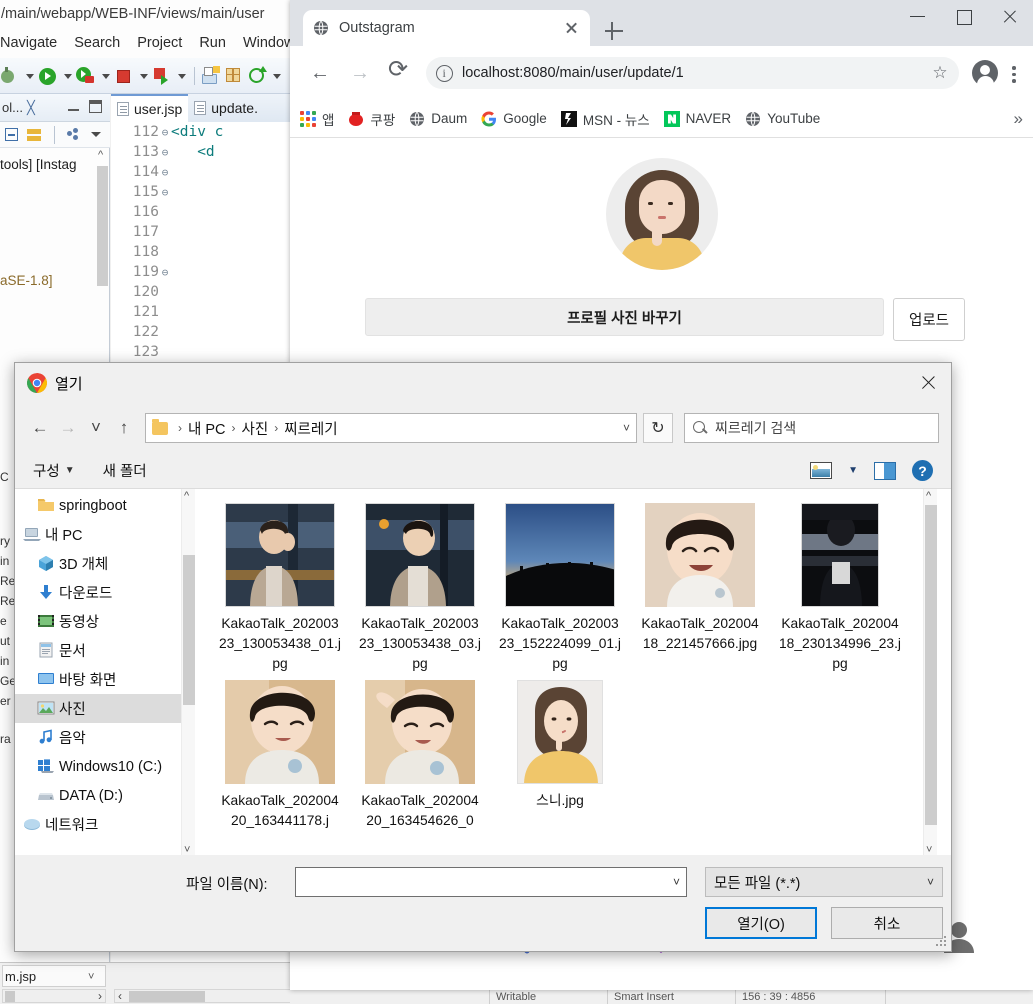 This screenshot has height=1004, width=1033. I want to click on link-editor-icon, so click(35, 134).